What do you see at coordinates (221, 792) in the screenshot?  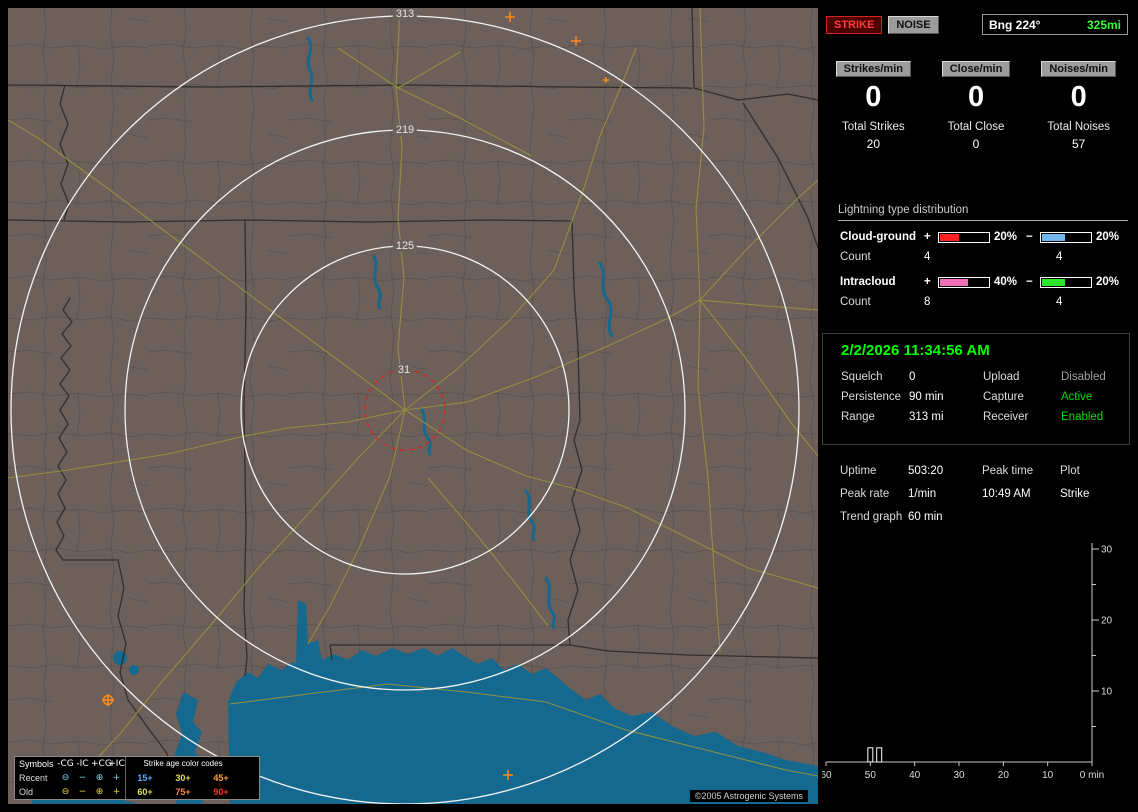 I see `age-code: 90+` at bounding box center [221, 792].